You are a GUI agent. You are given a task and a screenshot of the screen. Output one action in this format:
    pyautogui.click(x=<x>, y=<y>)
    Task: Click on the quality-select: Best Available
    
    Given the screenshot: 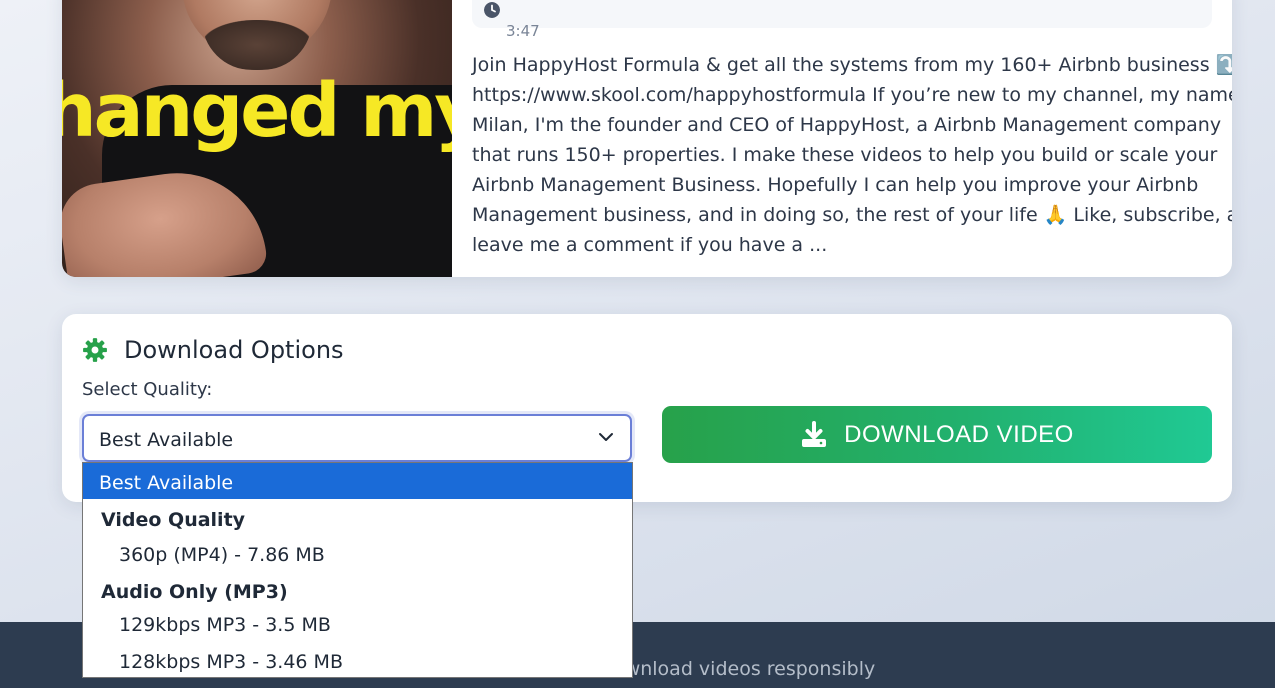 What is the action you would take?
    pyautogui.click(x=357, y=438)
    